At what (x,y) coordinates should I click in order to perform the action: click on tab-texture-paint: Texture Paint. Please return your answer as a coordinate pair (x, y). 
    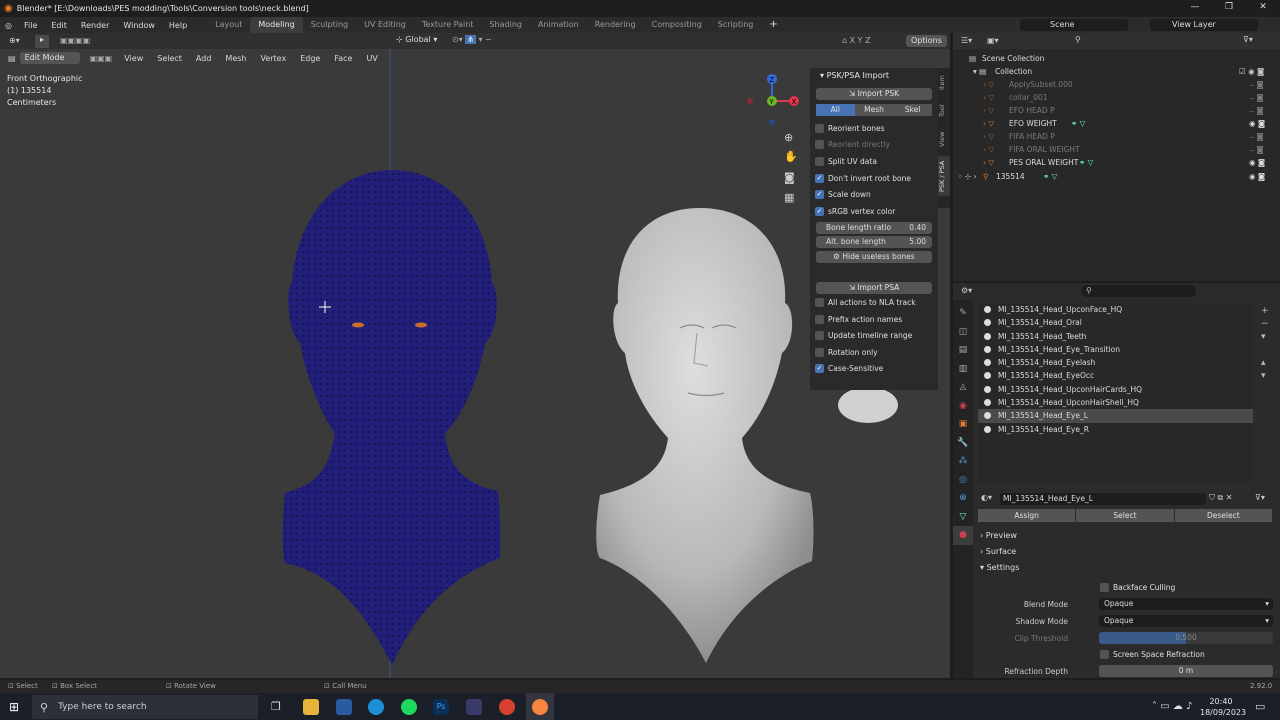
    Looking at the image, I should click on (448, 25).